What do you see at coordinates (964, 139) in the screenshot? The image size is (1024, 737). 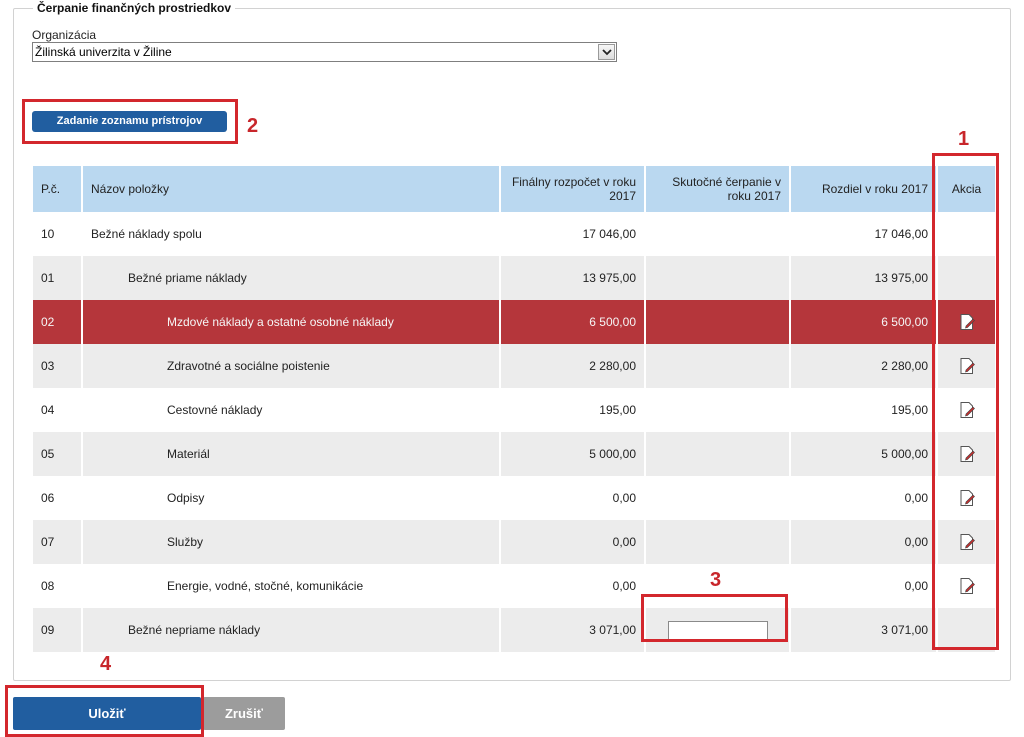 I see `annotation-number-1: 1` at bounding box center [964, 139].